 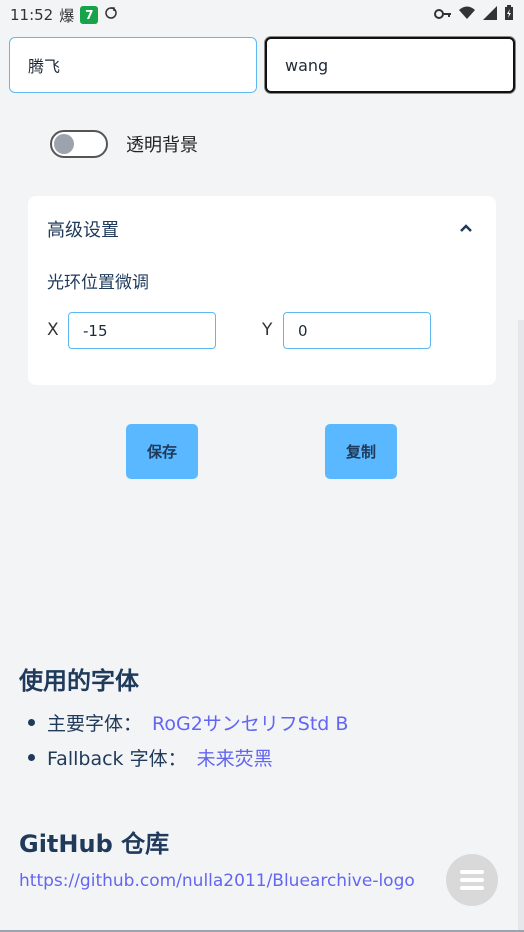 What do you see at coordinates (53, 330) in the screenshot?
I see `x-label: X` at bounding box center [53, 330].